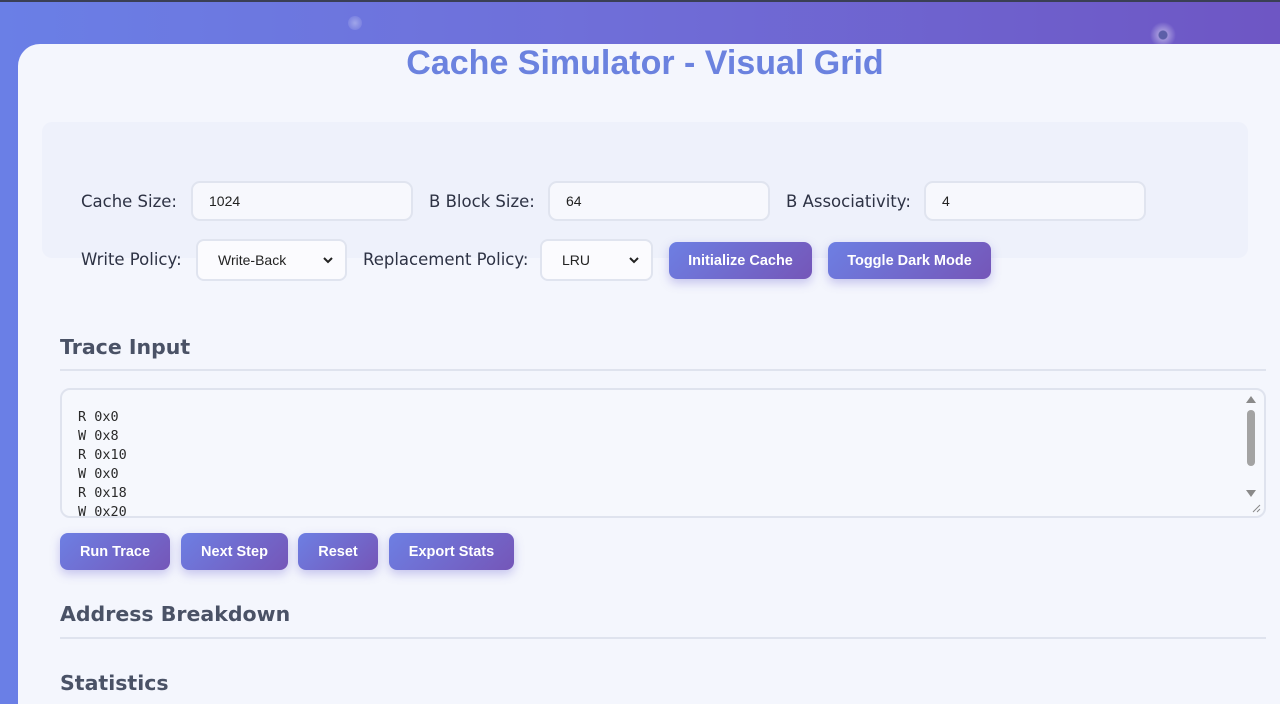 This screenshot has width=1280, height=704. I want to click on scroll-thumb, so click(1251, 438).